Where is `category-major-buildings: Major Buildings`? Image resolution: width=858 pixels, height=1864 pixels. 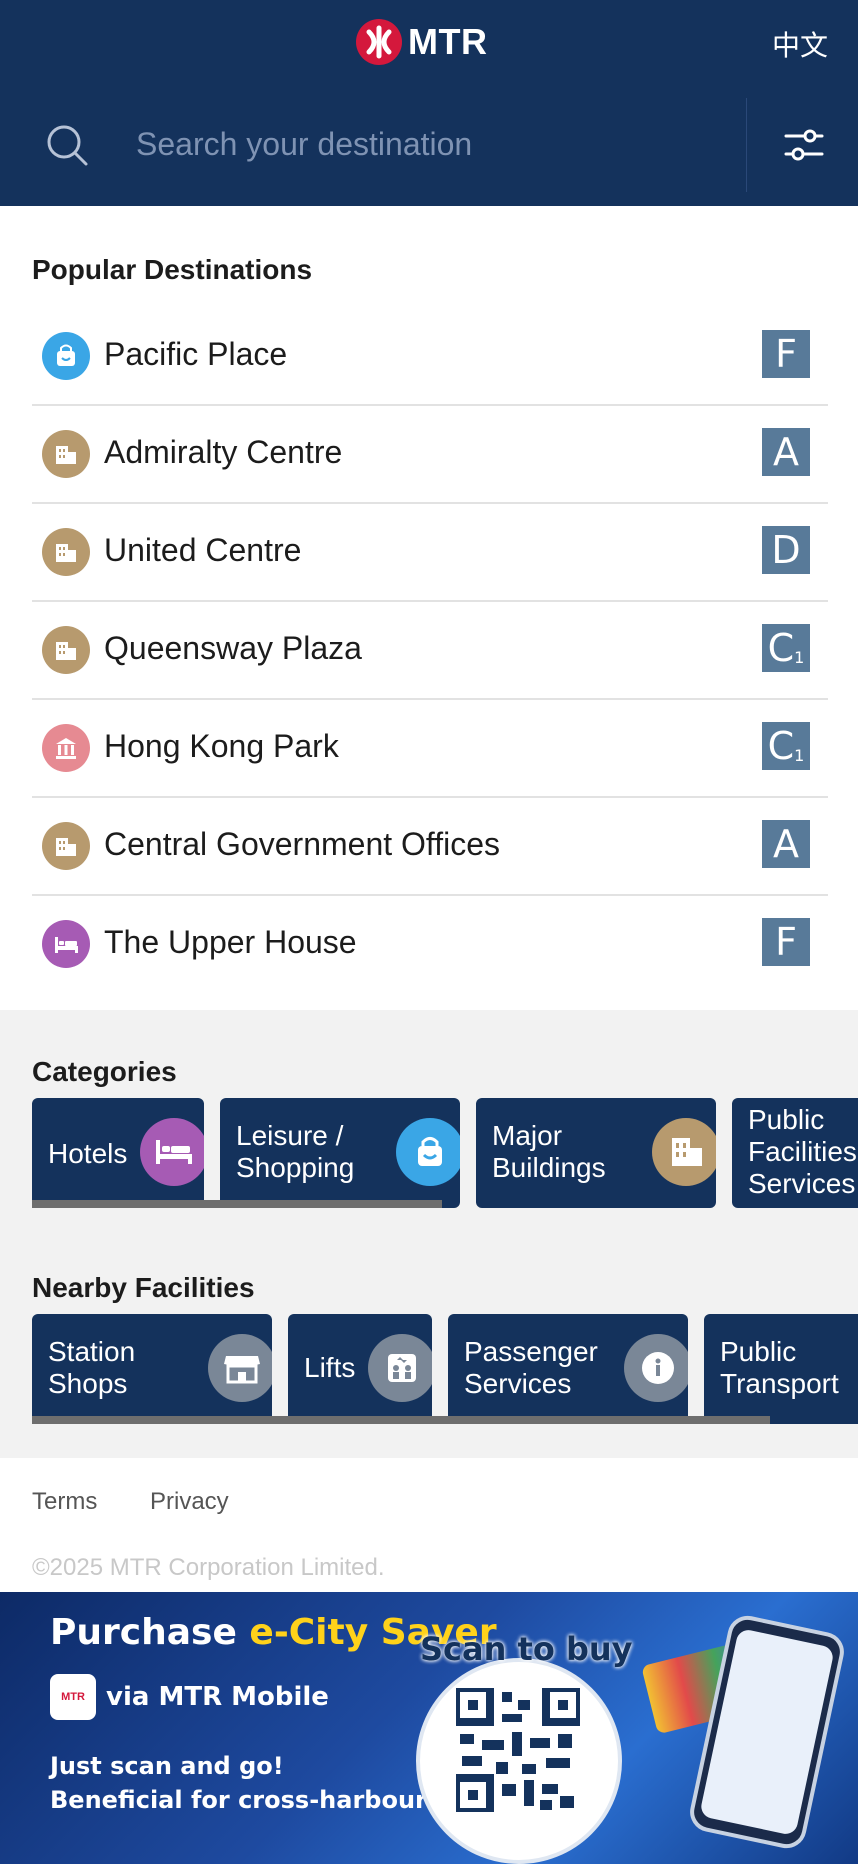
category-major-buildings: Major Buildings is located at coordinates (596, 1153).